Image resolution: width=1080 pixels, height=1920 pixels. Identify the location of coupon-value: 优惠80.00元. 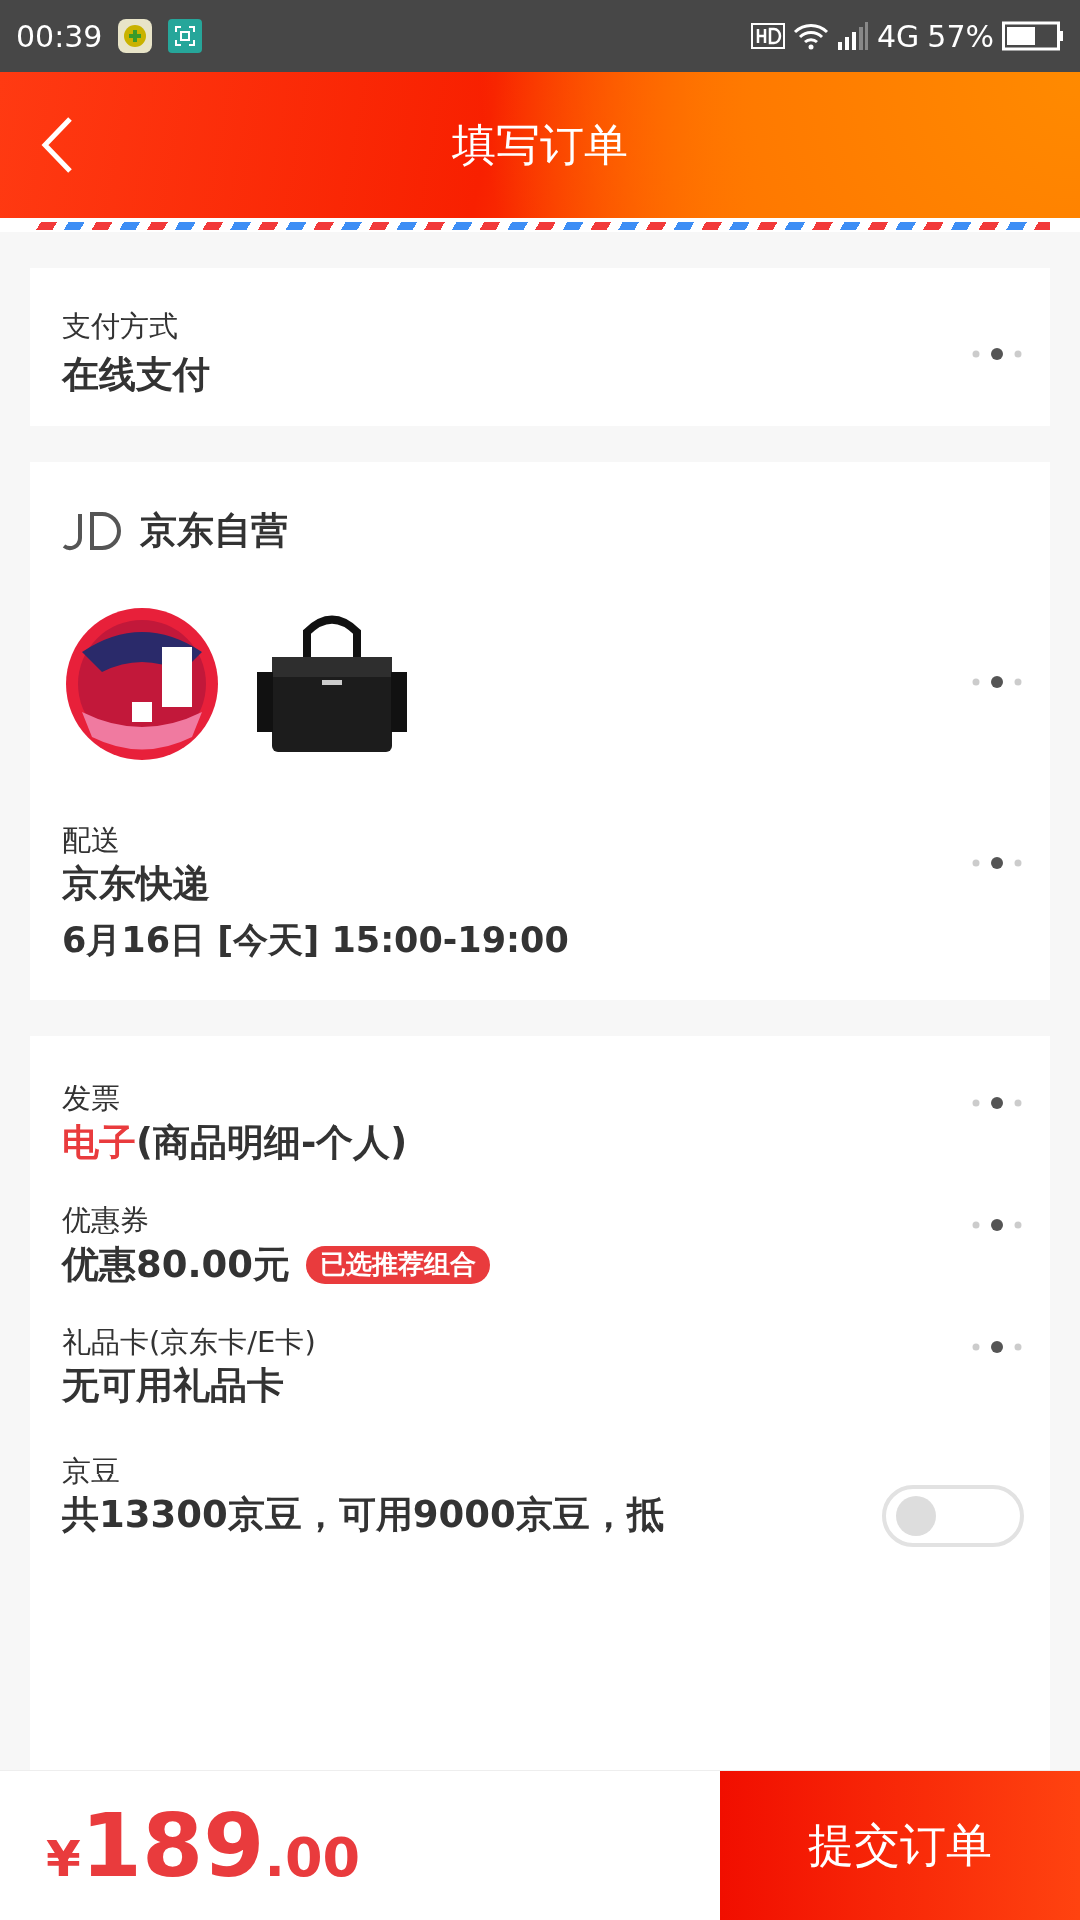
(176, 1264).